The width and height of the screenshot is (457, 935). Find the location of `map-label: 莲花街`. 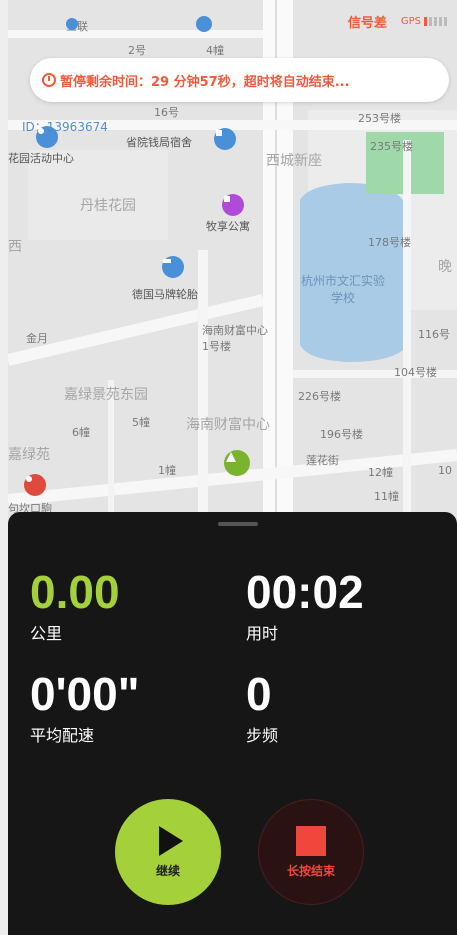

map-label: 莲花街 is located at coordinates (322, 460).